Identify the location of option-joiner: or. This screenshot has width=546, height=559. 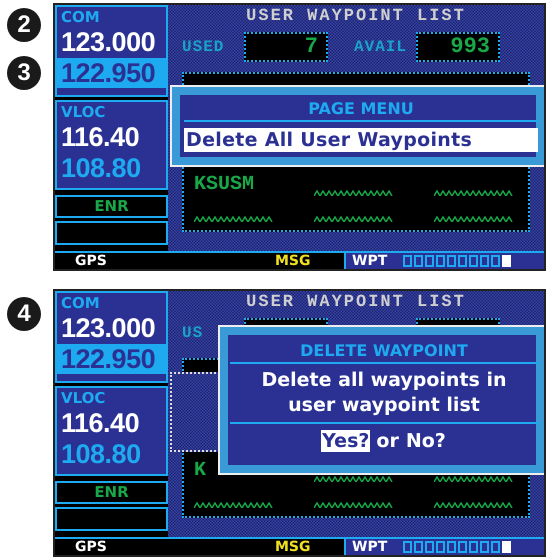
(387, 441).